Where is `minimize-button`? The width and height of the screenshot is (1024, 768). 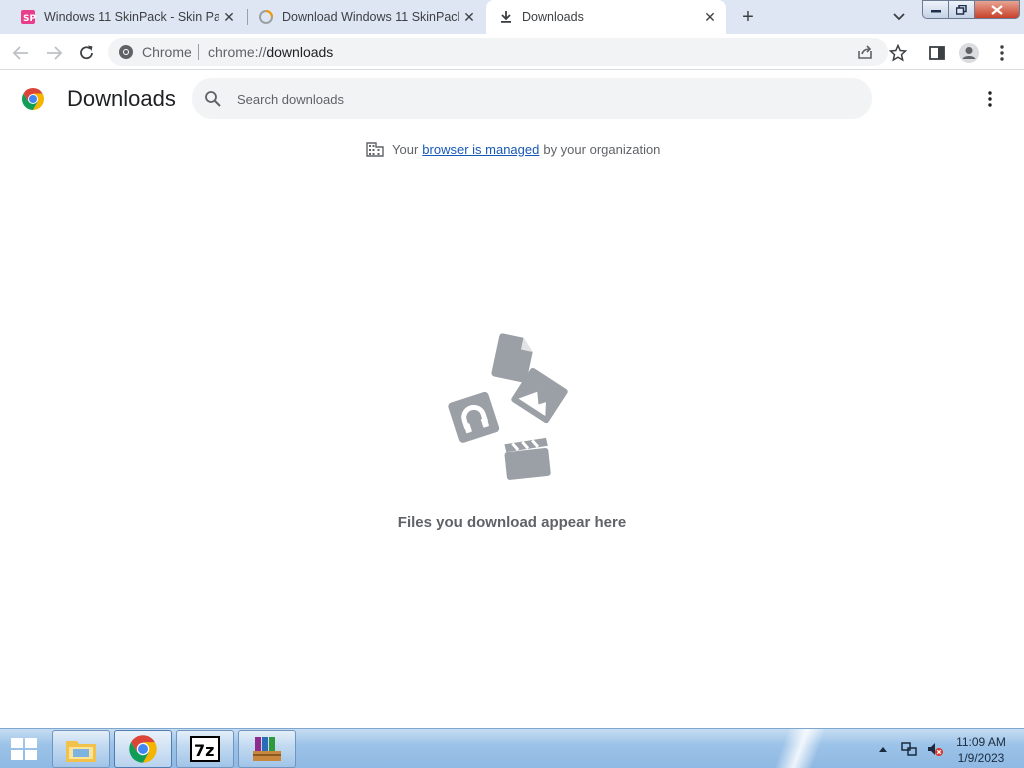 minimize-button is located at coordinates (935, 9).